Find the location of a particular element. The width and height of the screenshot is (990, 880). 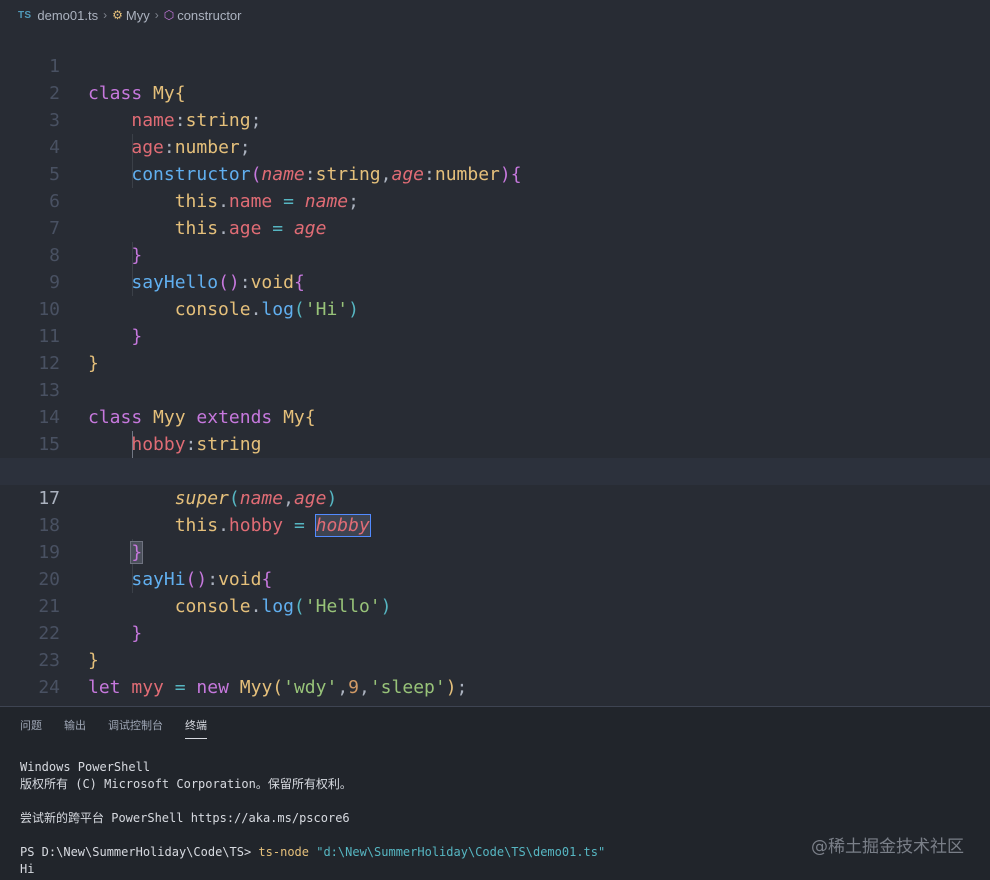

variable: myy is located at coordinates (147, 687).